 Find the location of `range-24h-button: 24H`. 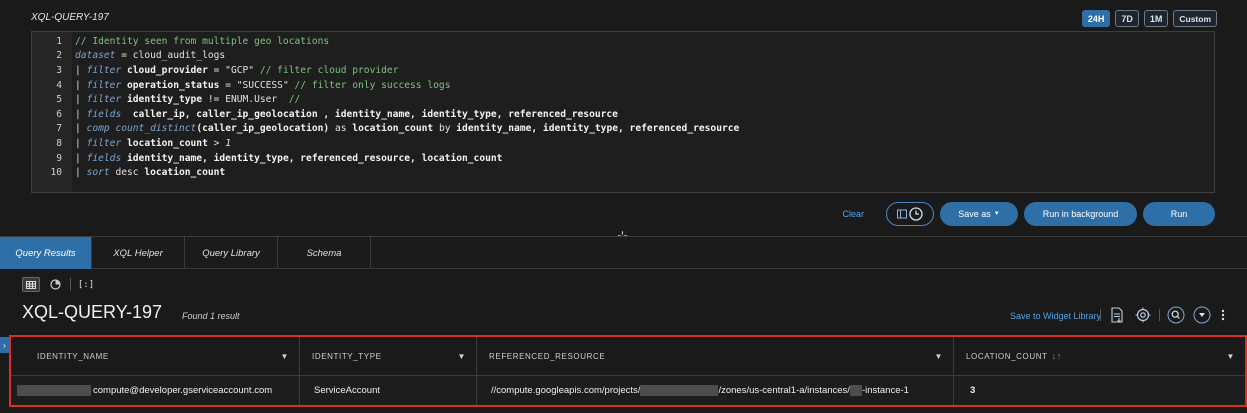

range-24h-button: 24H is located at coordinates (1096, 18).